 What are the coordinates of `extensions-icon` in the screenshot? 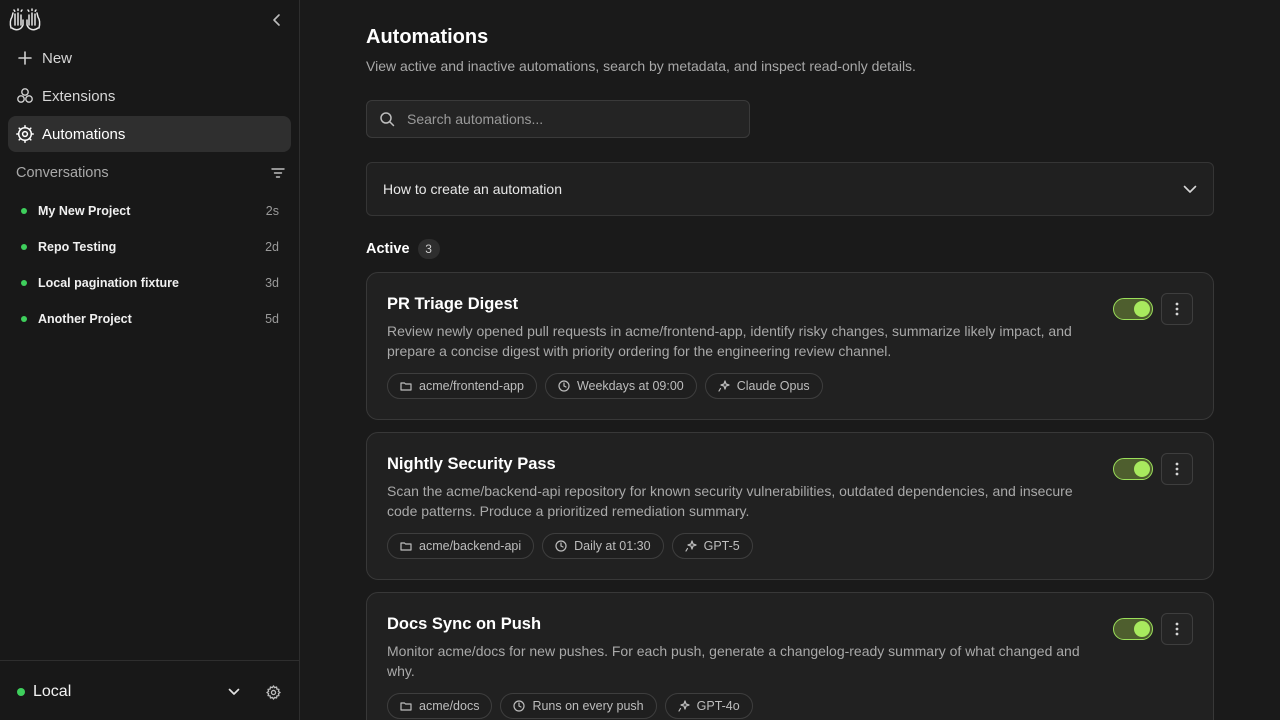 It's located at (25, 96).